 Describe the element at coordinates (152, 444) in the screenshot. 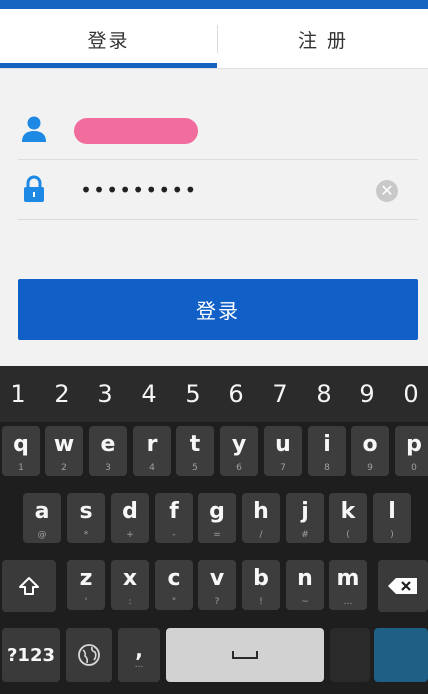

I see `key-label: r` at that location.